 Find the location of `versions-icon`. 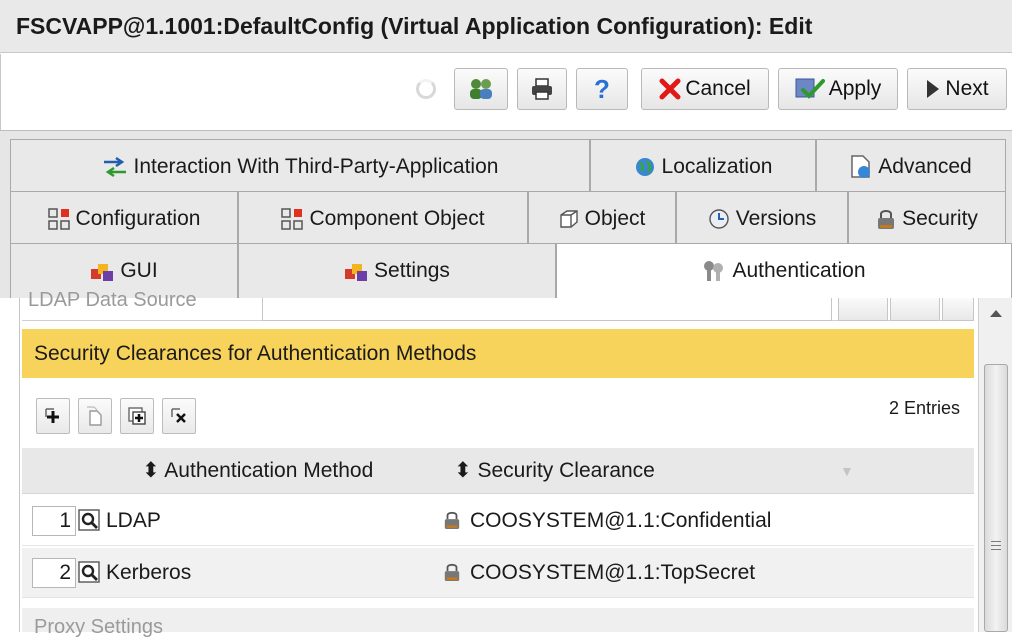

versions-icon is located at coordinates (719, 219).